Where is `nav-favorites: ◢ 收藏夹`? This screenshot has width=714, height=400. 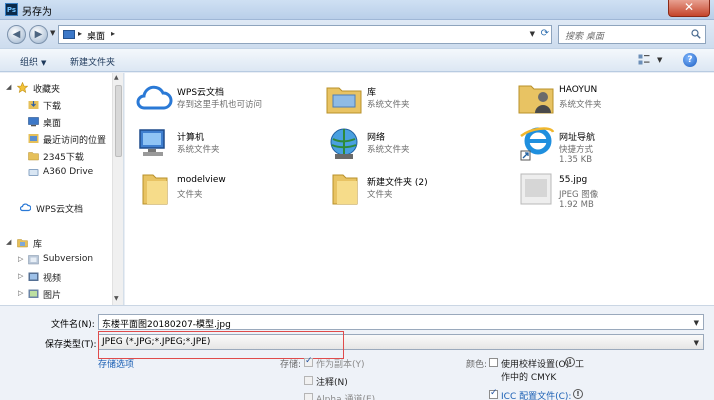 nav-favorites: ◢ 收藏夹 is located at coordinates (56, 88).